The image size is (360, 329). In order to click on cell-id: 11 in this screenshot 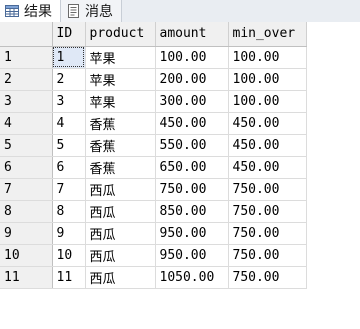, I will do `click(69, 277)`.